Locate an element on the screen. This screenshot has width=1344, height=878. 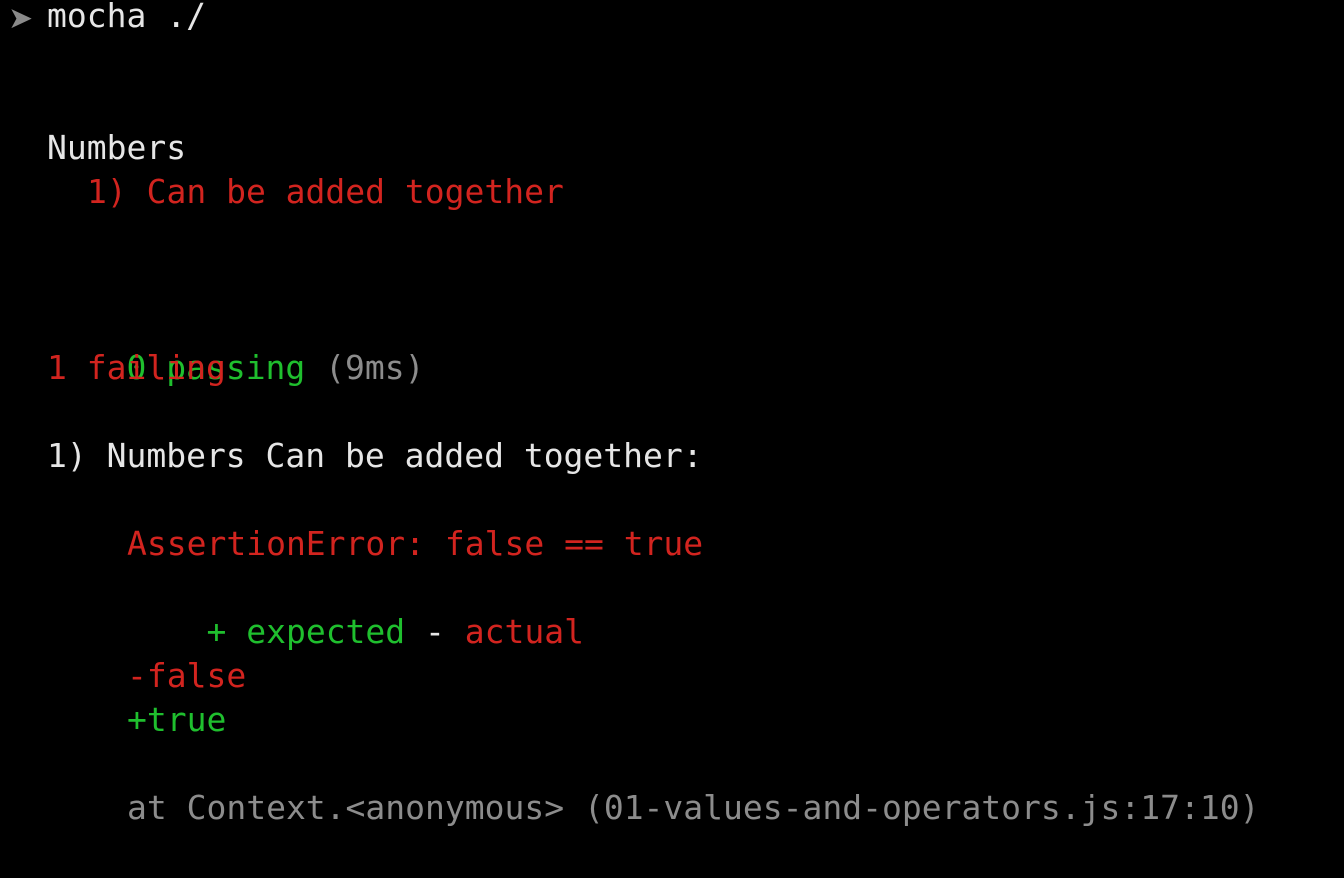
suite-name: Numbers is located at coordinates (117, 147).